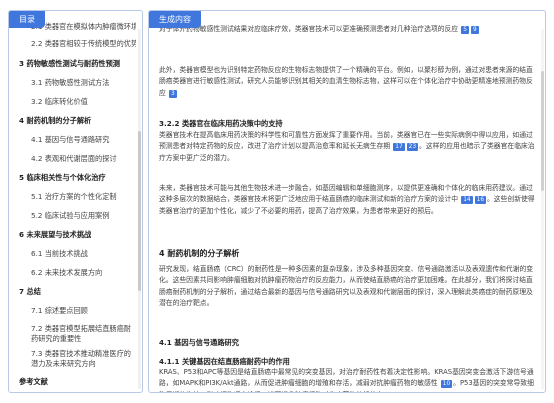  What do you see at coordinates (83, 44) in the screenshot?
I see `toc-item: 2.2 类器官相较于传统模型的优势` at bounding box center [83, 44].